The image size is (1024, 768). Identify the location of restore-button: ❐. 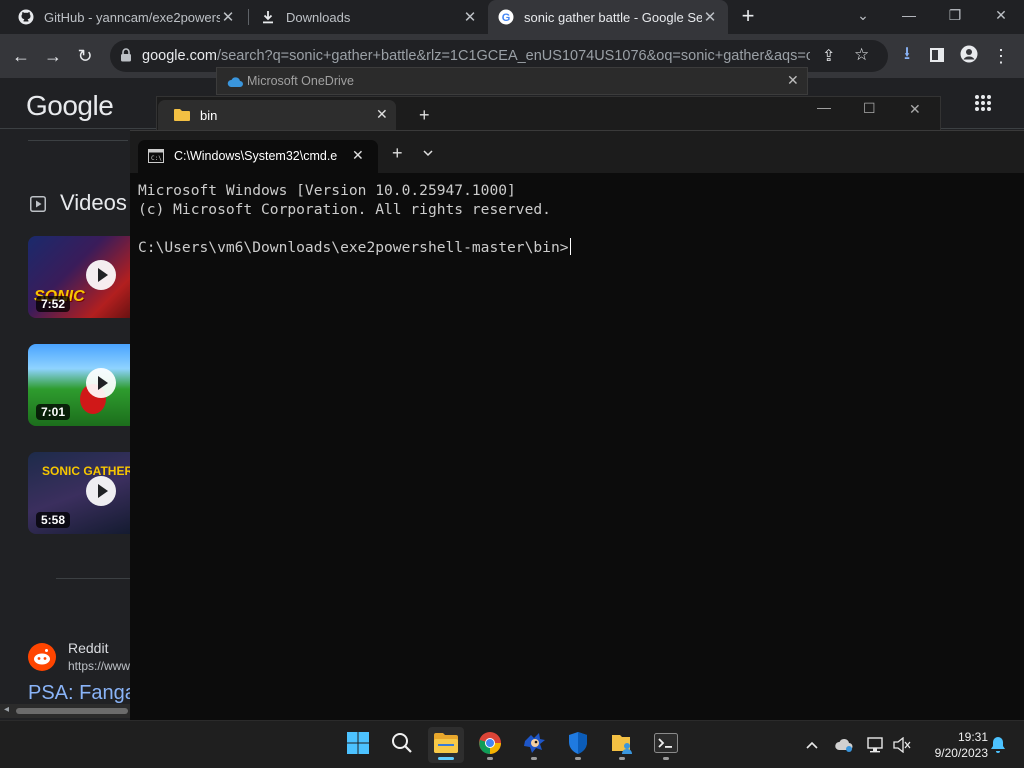
(955, 15).